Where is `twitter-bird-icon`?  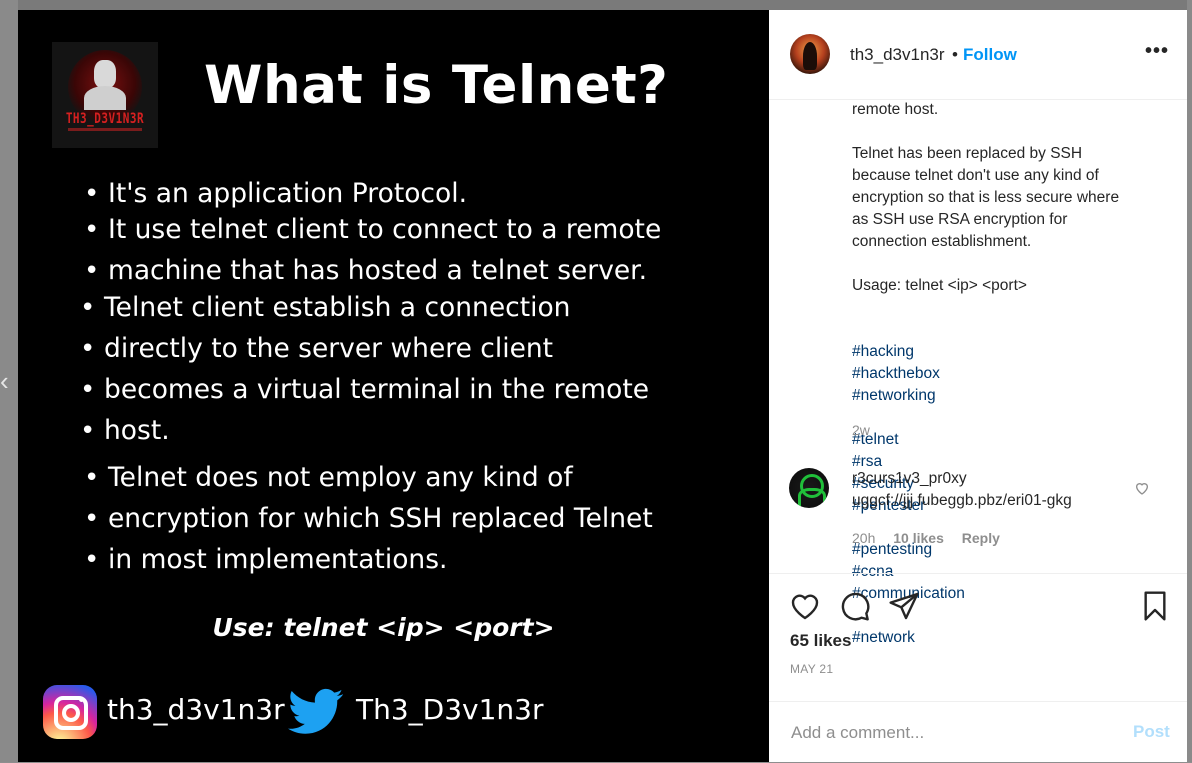 twitter-bird-icon is located at coordinates (316, 711).